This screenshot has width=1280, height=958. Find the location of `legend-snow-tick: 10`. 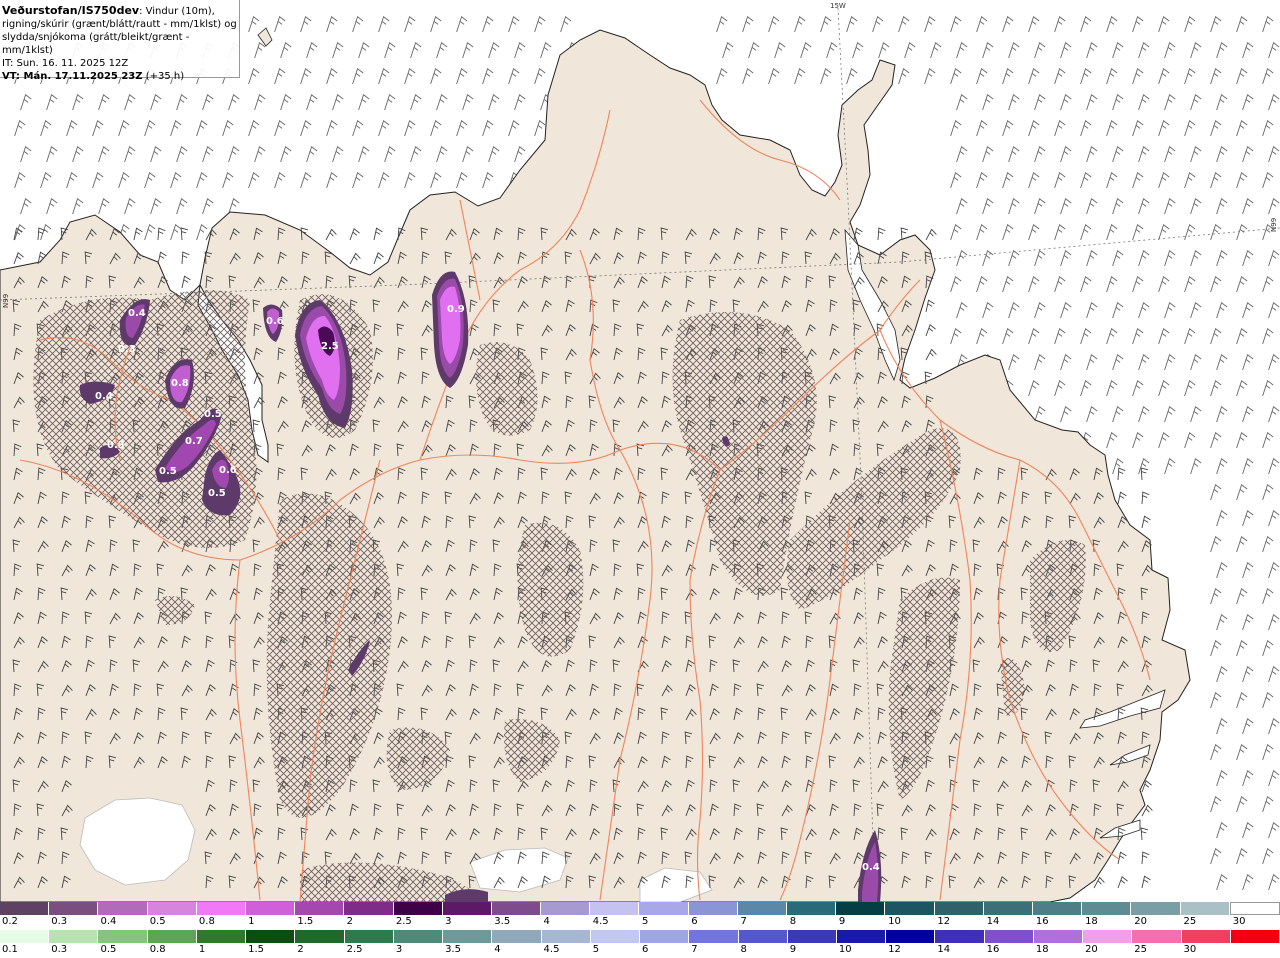

legend-snow-tick: 10 is located at coordinates (894, 921).